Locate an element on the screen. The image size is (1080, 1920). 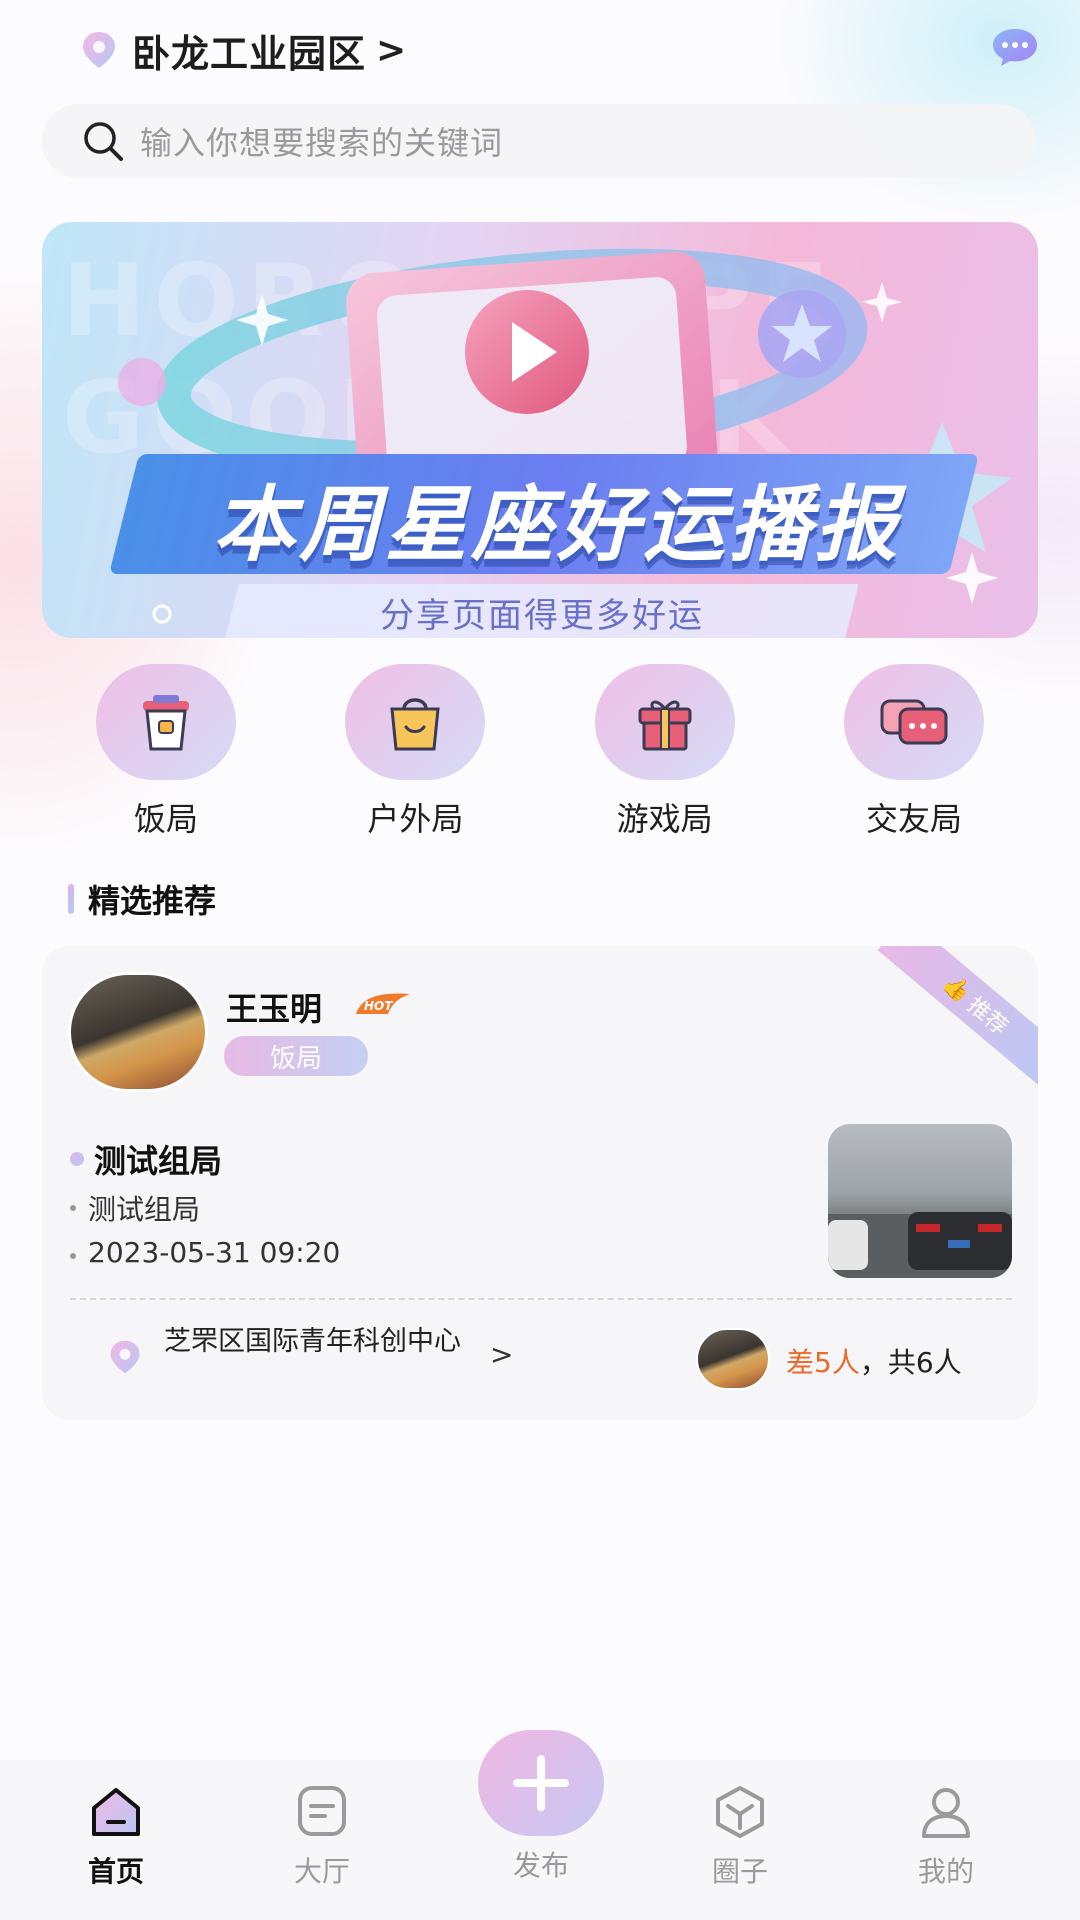
hot-badge-text: HOT is located at coordinates (378, 1006).